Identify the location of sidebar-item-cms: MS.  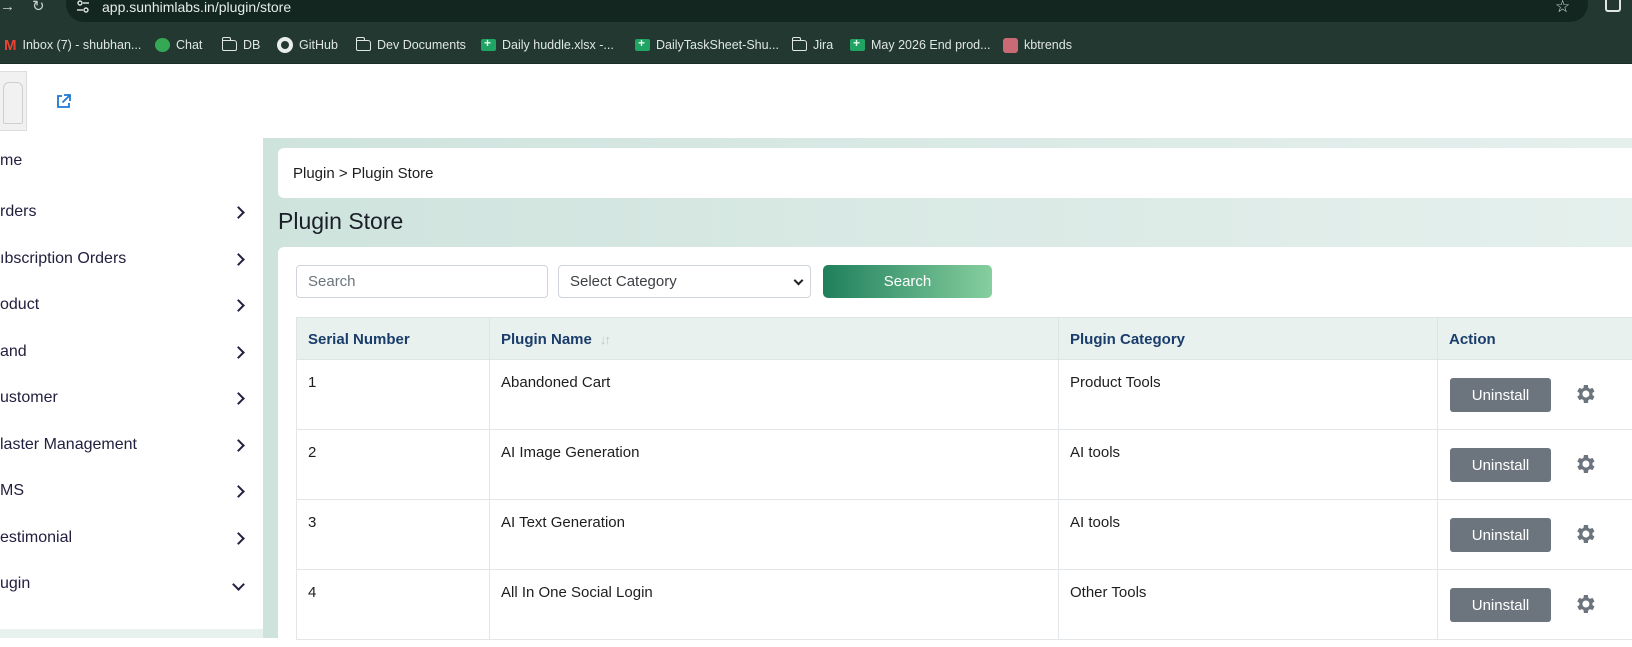
(131, 491).